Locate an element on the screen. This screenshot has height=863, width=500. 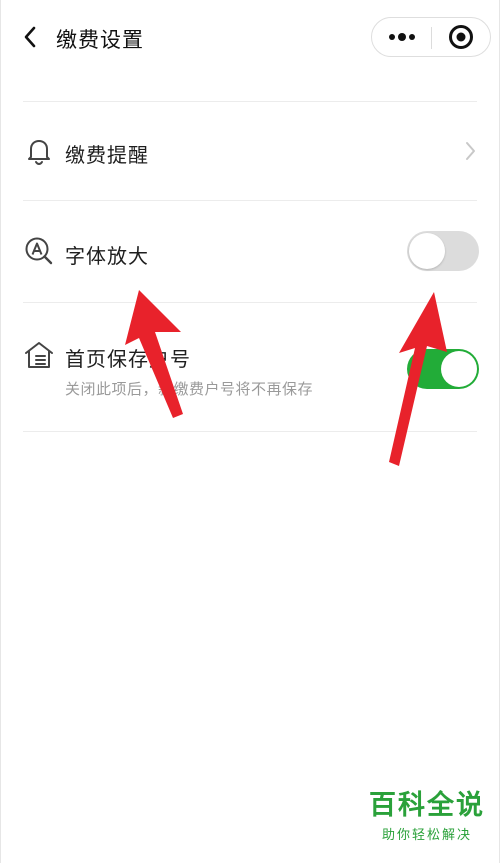
setting-label: 字体放大 is located at coordinates (107, 256).